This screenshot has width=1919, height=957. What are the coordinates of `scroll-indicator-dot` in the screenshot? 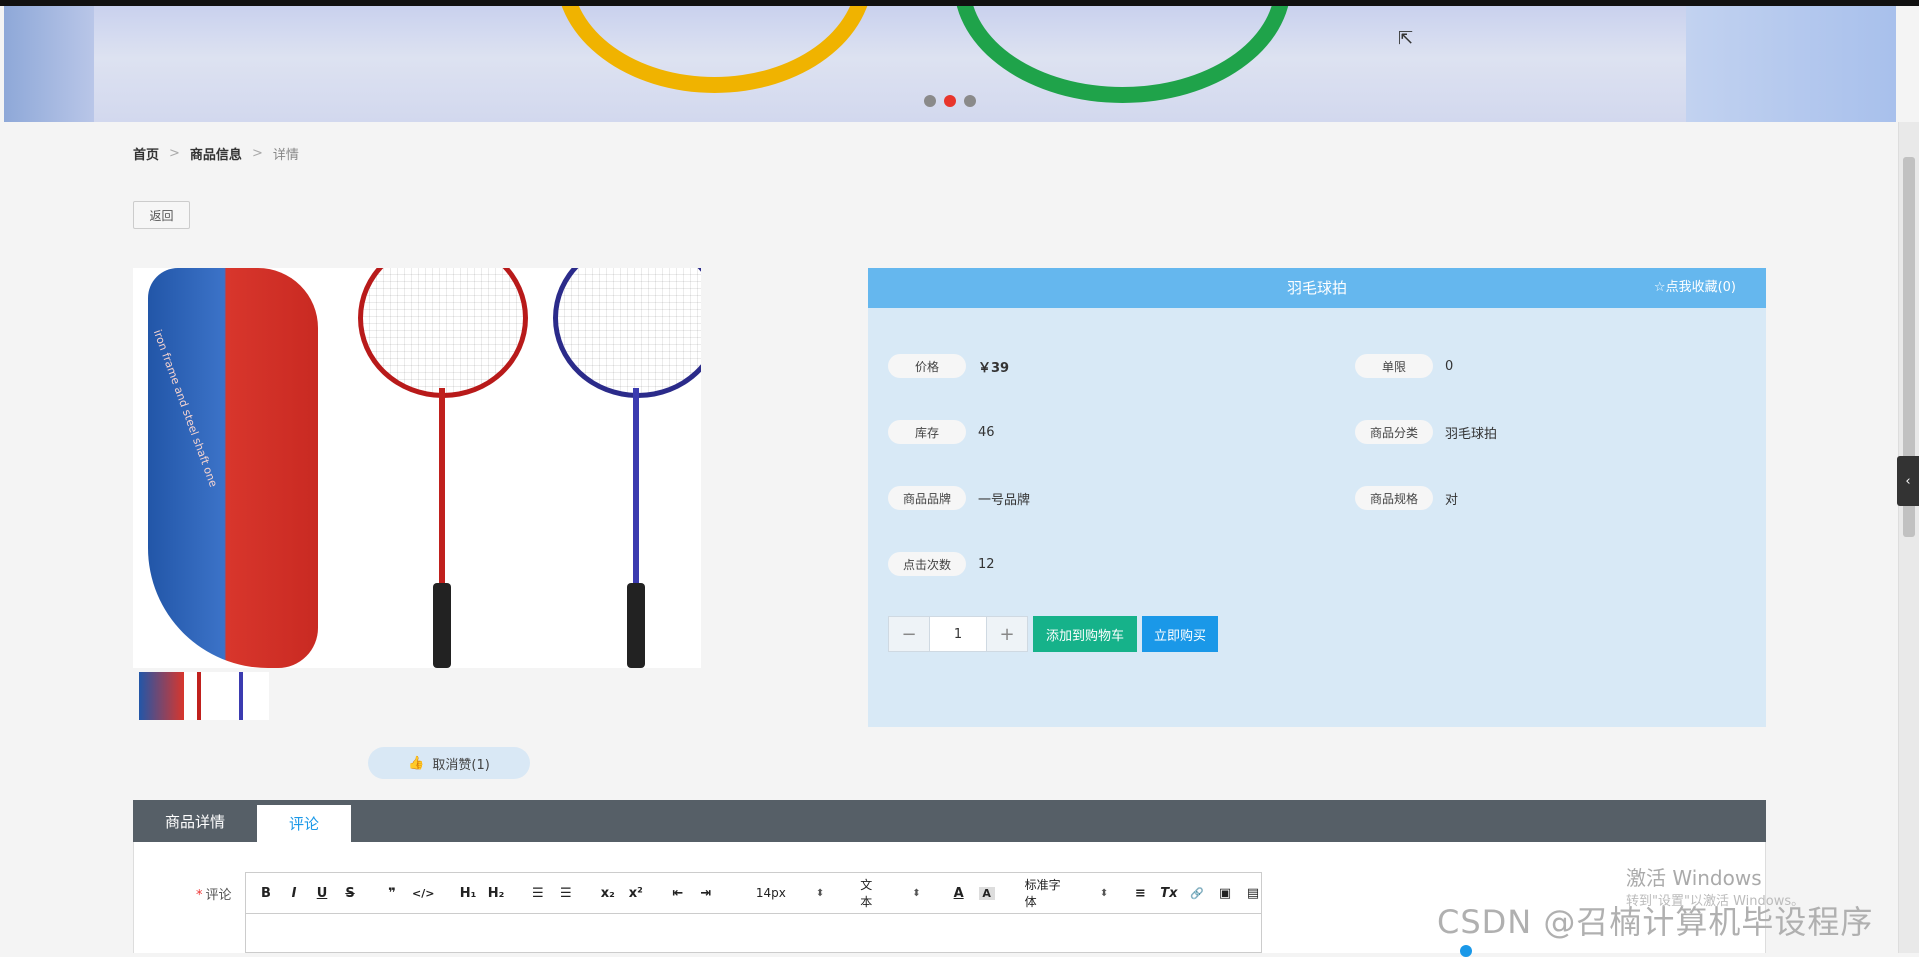 It's located at (1466, 951).